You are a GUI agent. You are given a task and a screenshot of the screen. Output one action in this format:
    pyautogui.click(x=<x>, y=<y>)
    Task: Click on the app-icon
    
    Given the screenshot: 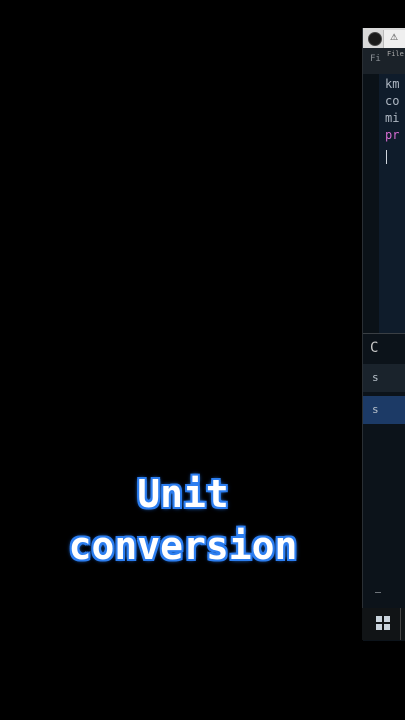 What is the action you would take?
    pyautogui.click(x=375, y=39)
    